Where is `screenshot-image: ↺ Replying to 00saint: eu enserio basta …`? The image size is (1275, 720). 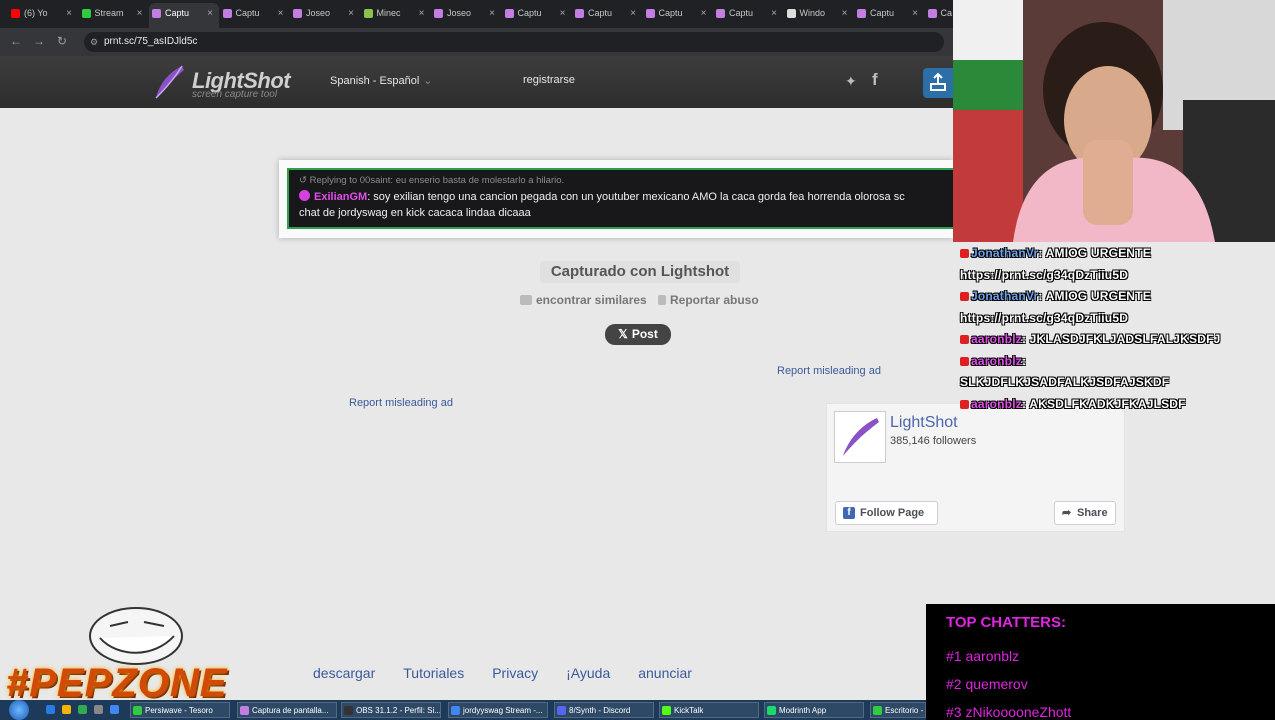
screenshot-image: ↺ Replying to 00saint: eu enserio basta … is located at coordinates (620, 198).